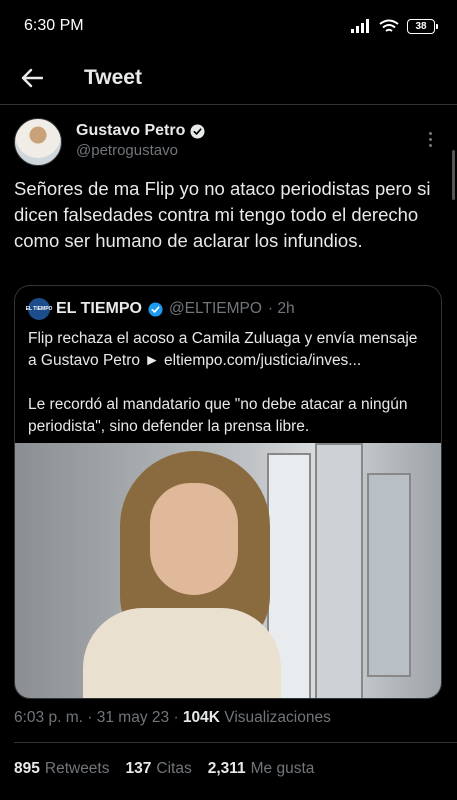 This screenshot has width=457, height=800. I want to click on header-divider, so click(228, 104).